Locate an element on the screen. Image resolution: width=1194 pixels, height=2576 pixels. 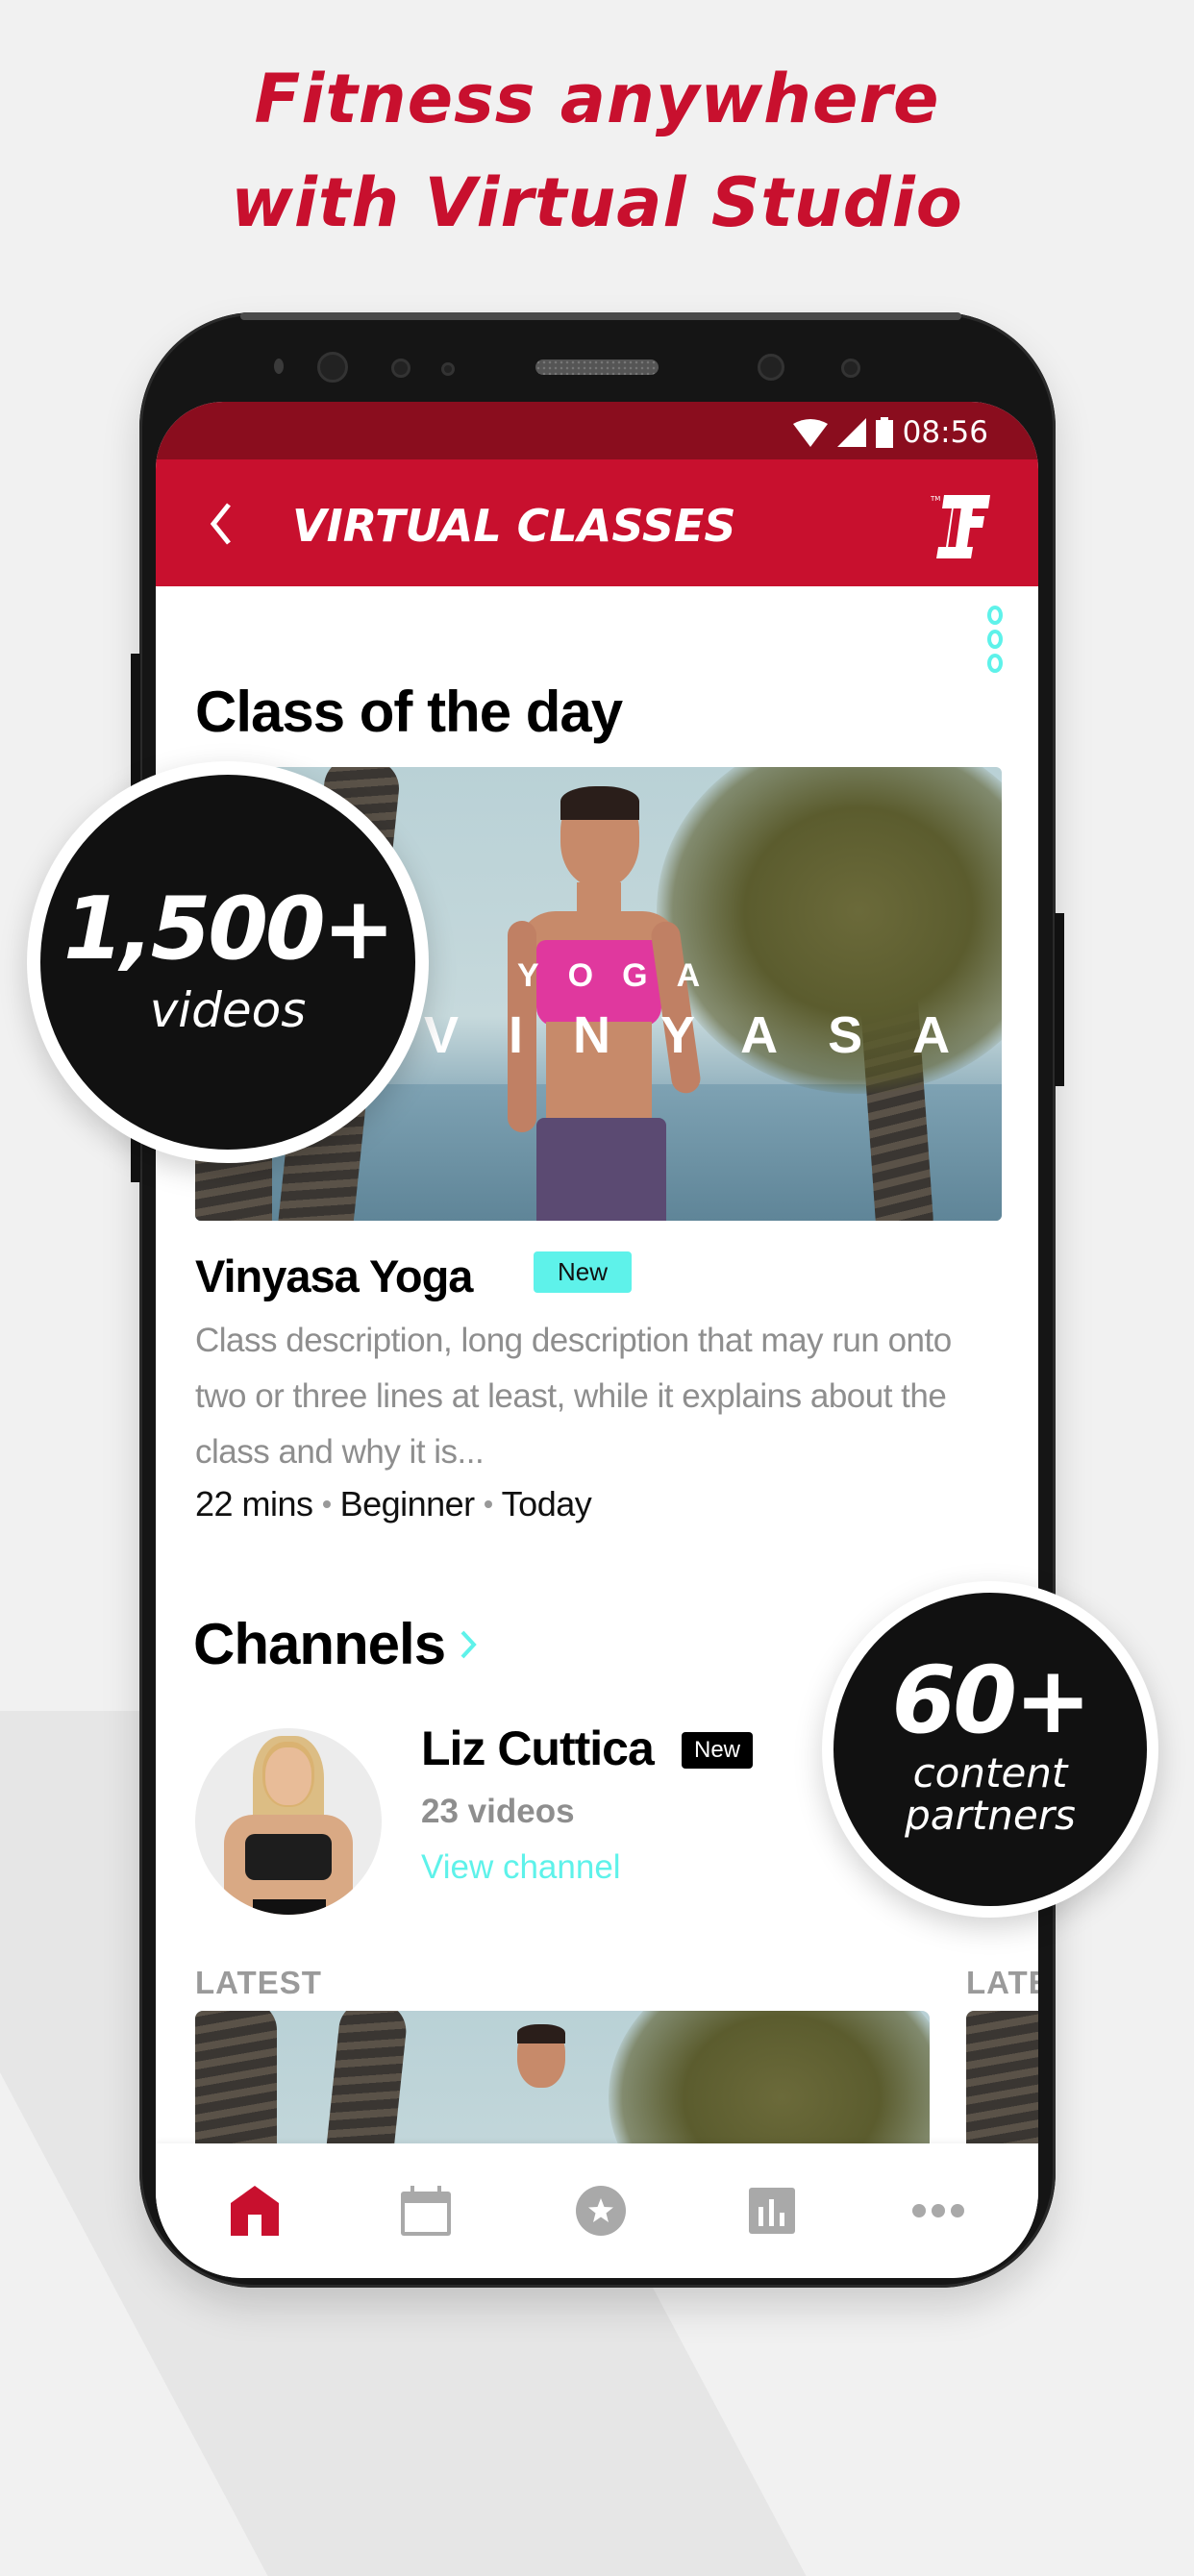
bar-chart-icon is located at coordinates (772, 2211).